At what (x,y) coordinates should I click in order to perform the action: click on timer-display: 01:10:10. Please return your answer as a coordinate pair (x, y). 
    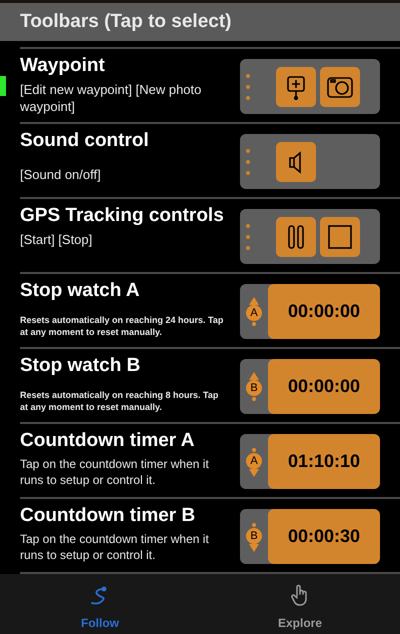
    Looking at the image, I should click on (324, 461).